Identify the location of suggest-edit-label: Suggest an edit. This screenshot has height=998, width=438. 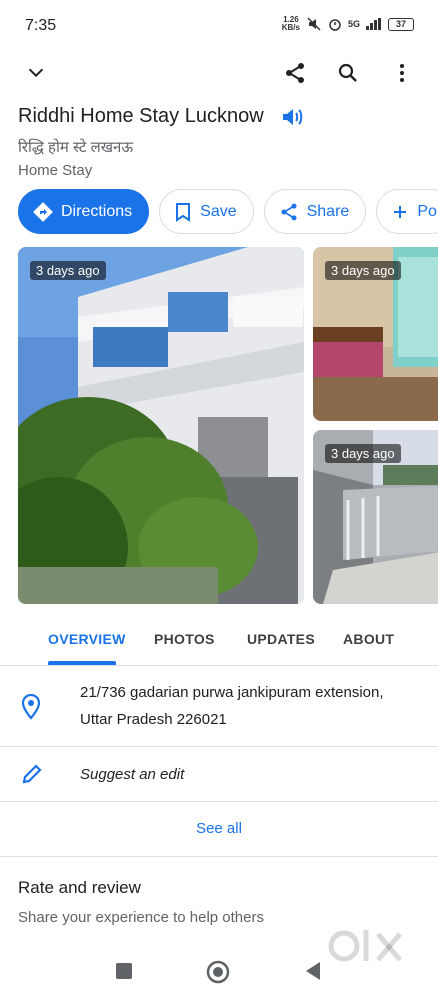
(132, 774).